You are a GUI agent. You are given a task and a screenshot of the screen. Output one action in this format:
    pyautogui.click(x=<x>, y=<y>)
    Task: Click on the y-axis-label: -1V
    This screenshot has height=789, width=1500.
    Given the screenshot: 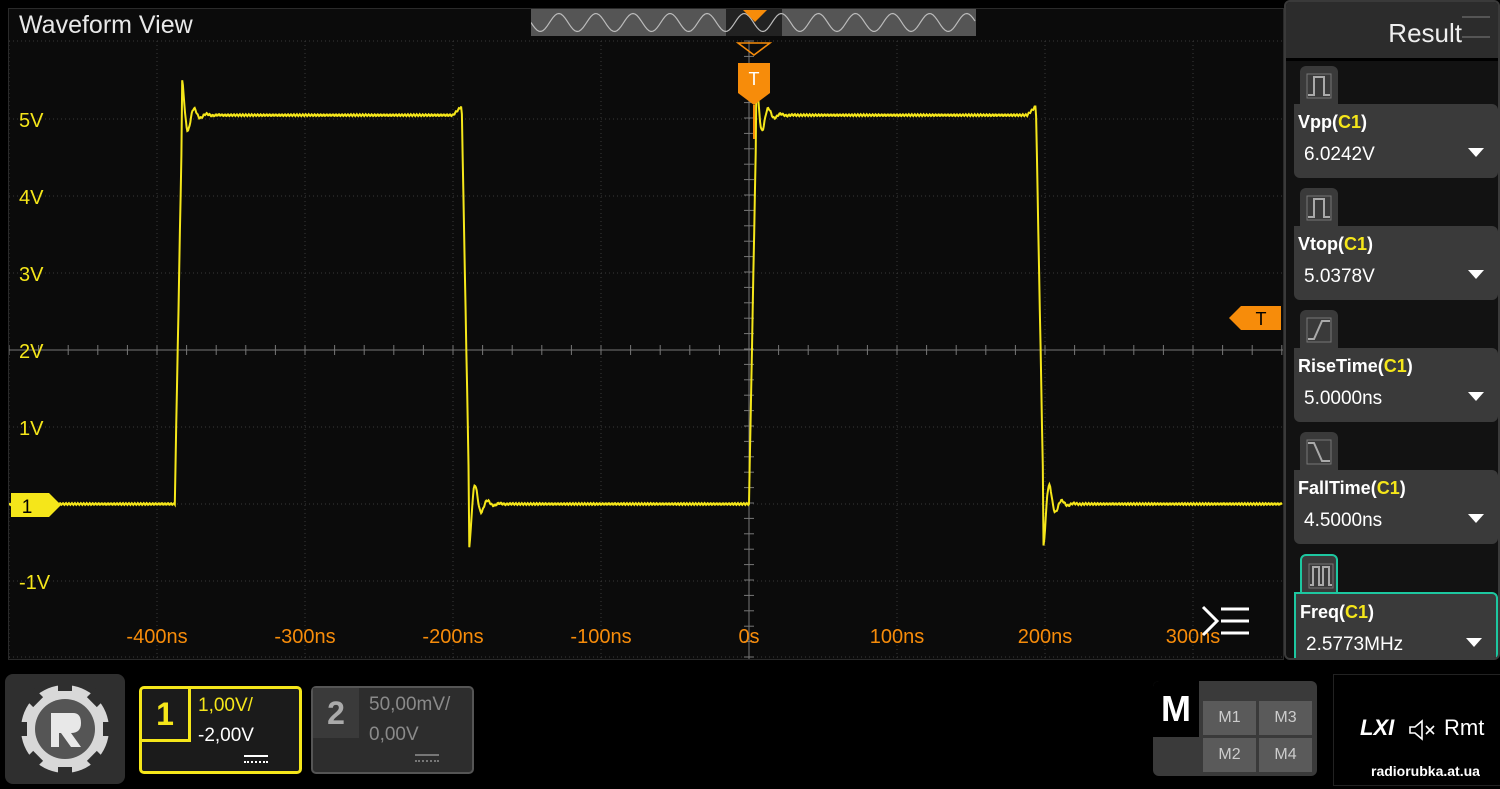 What is the action you would take?
    pyautogui.click(x=35, y=583)
    